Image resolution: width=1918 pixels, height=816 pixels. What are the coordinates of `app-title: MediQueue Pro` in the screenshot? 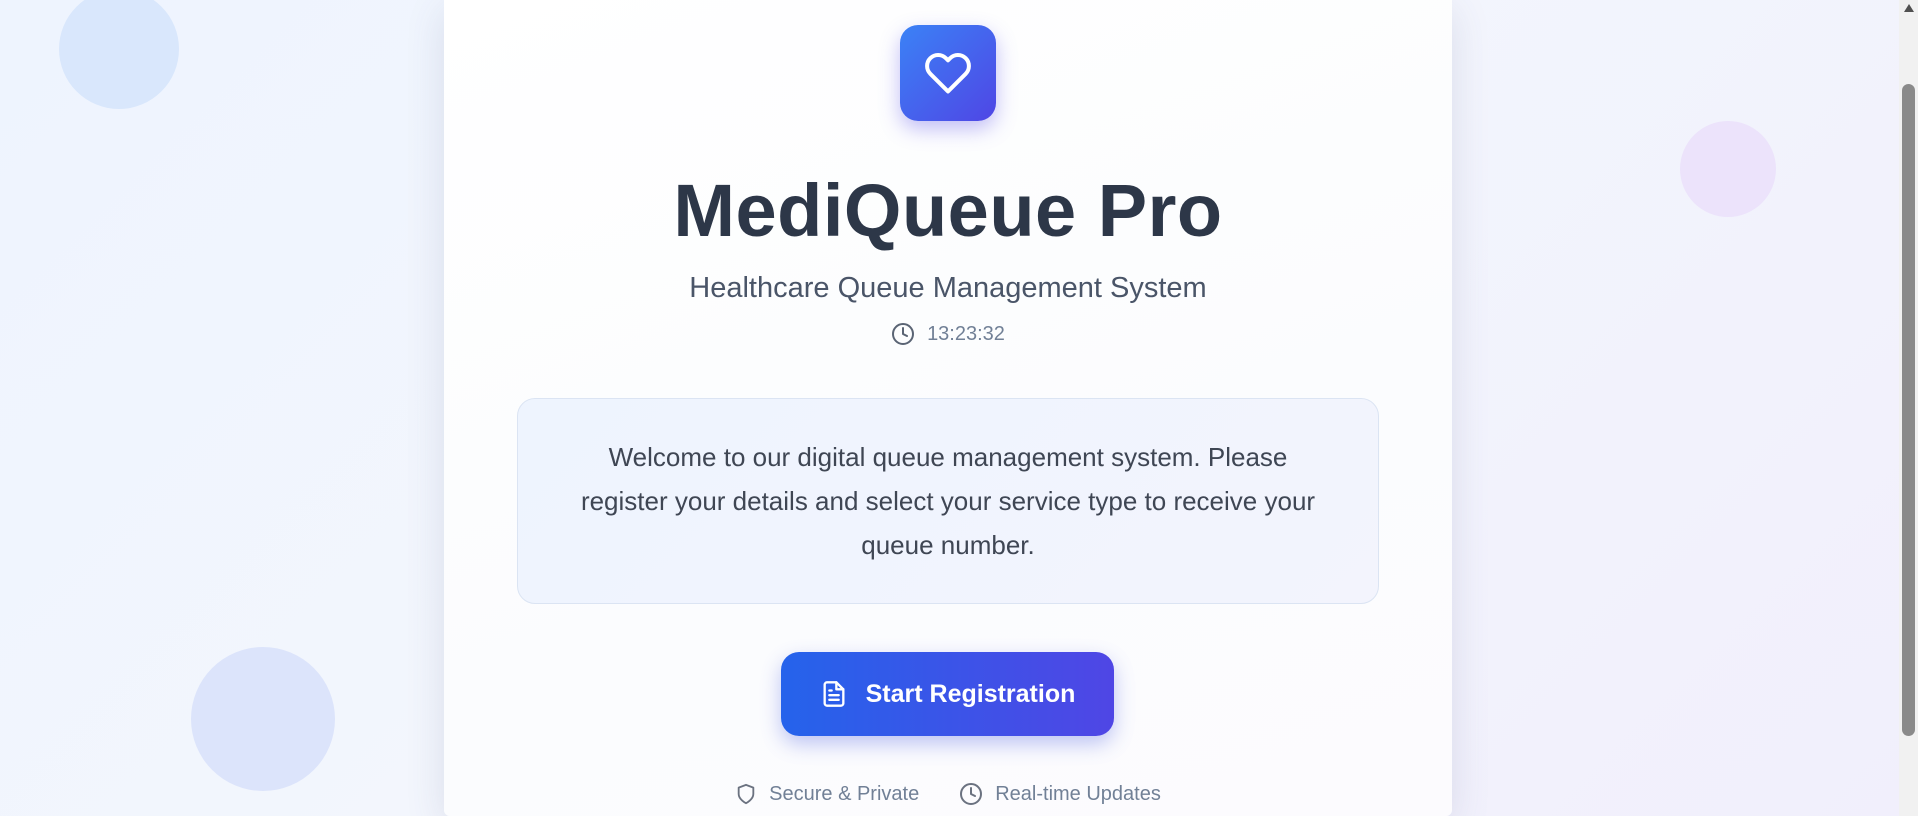 It's located at (948, 210).